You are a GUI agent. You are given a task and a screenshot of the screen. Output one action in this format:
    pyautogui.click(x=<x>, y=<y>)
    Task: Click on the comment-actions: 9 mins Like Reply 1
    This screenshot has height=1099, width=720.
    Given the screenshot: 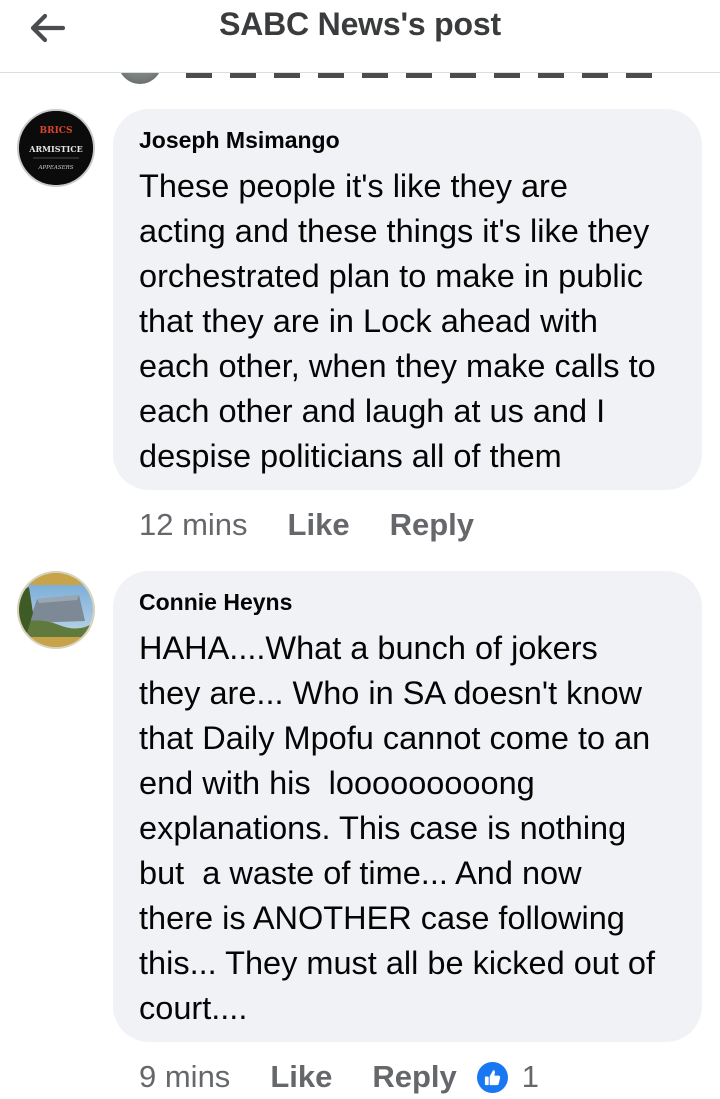 What is the action you would take?
    pyautogui.click(x=339, y=1077)
    